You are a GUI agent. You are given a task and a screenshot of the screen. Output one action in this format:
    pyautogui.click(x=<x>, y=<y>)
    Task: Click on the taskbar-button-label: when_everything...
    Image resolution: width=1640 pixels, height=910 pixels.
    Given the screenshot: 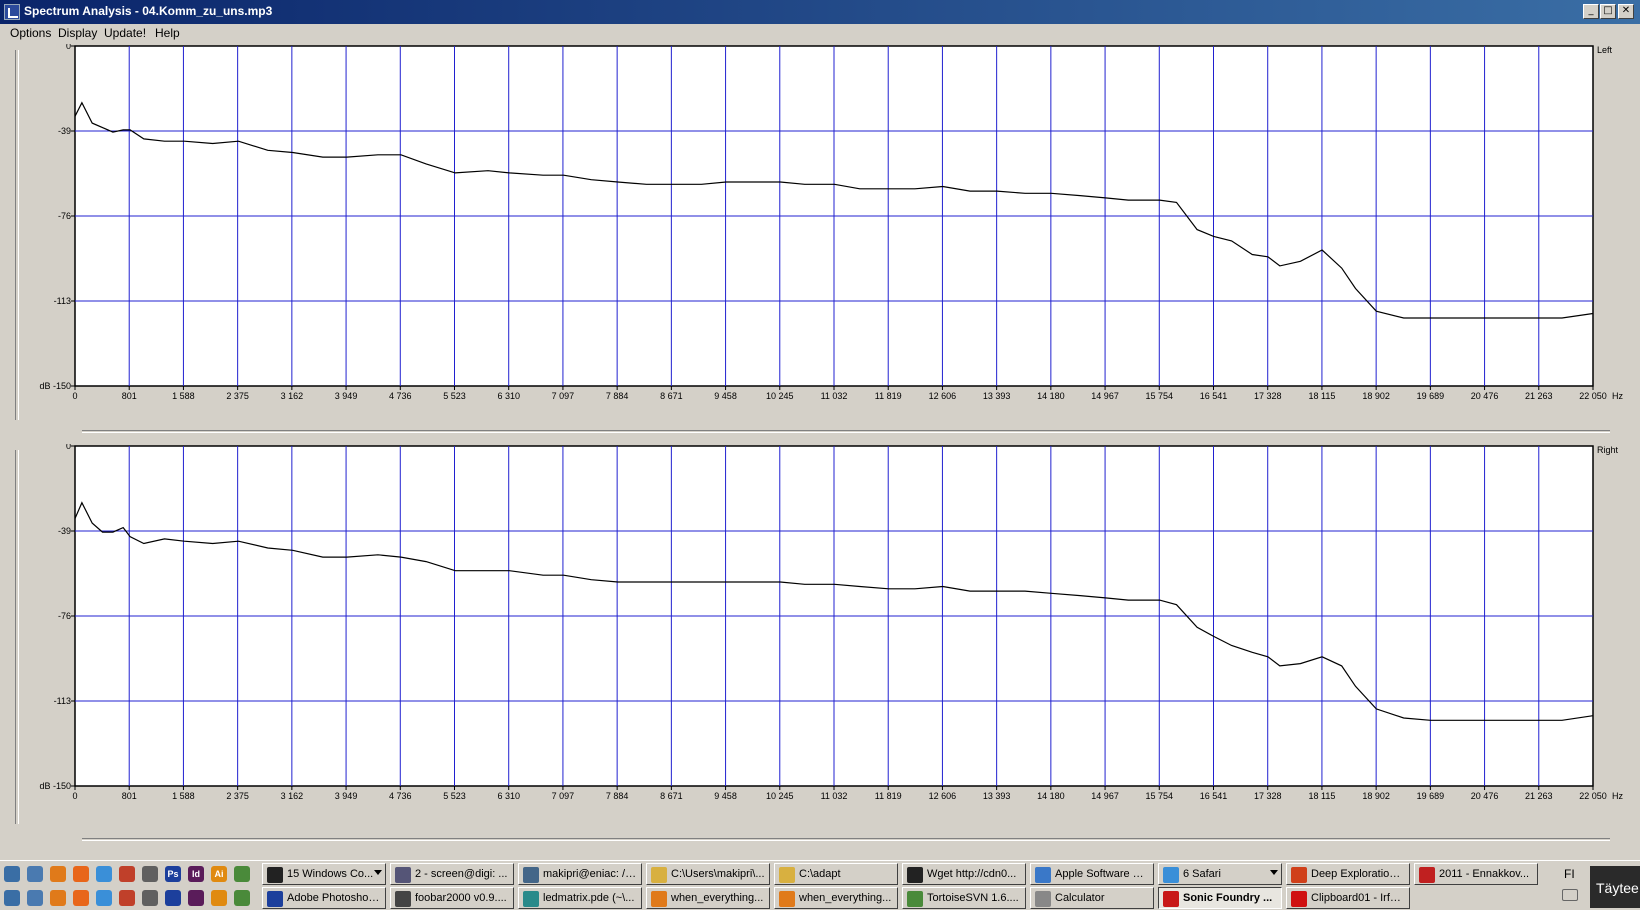 What is the action you would take?
    pyautogui.click(x=717, y=898)
    